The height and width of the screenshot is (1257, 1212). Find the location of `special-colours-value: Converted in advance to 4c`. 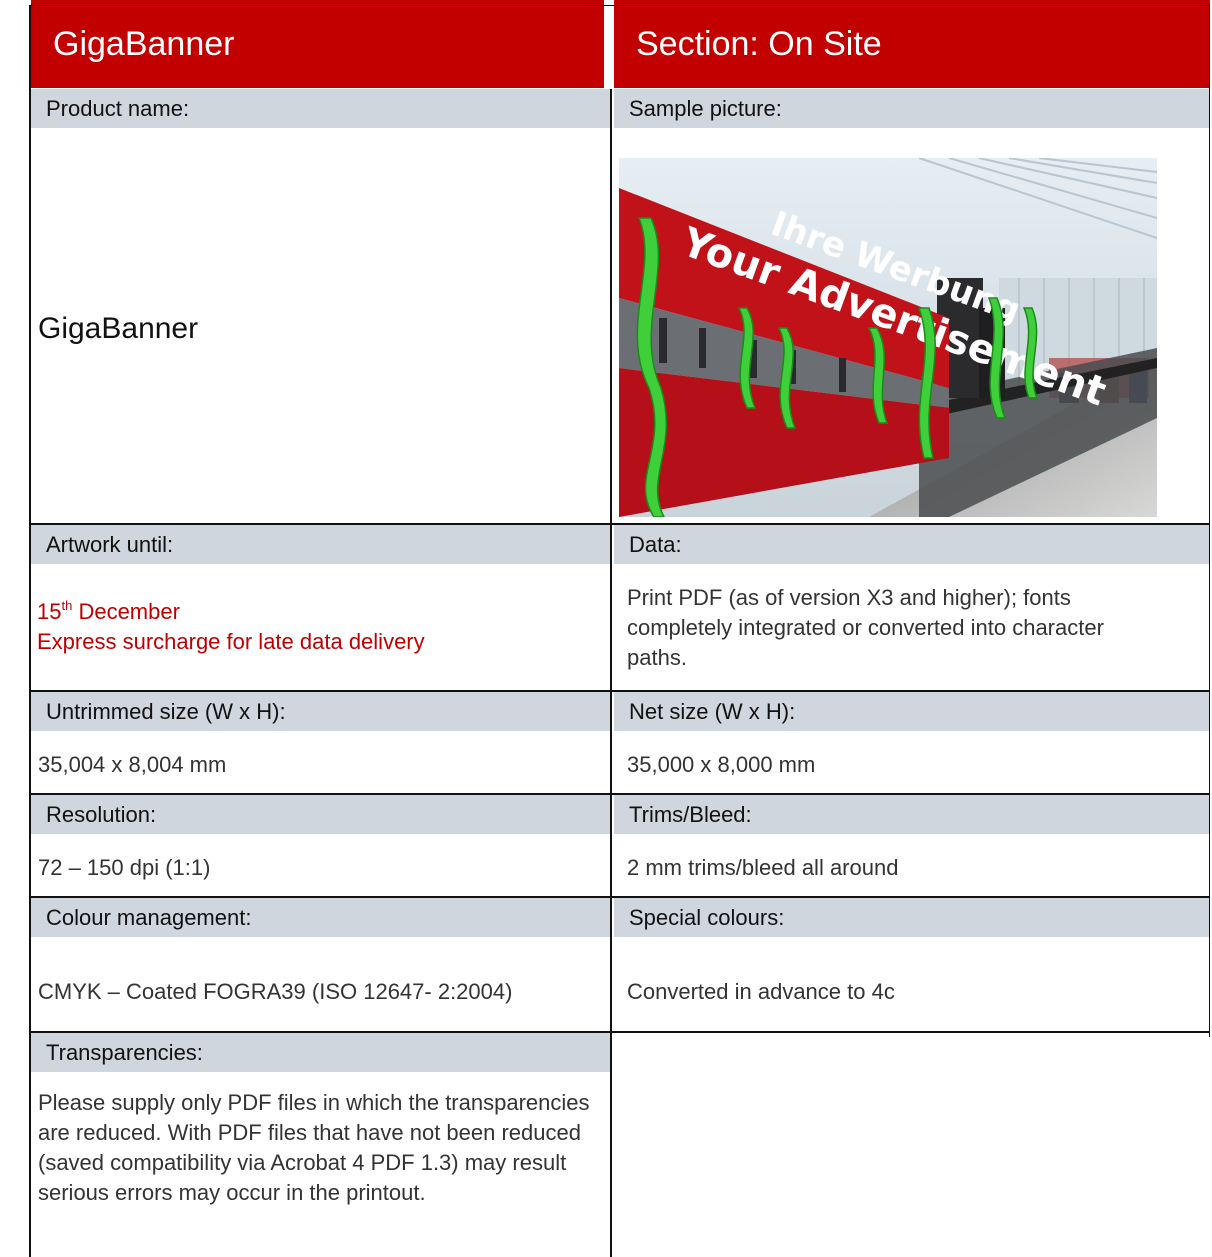

special-colours-value: Converted in advance to 4c is located at coordinates (761, 991).